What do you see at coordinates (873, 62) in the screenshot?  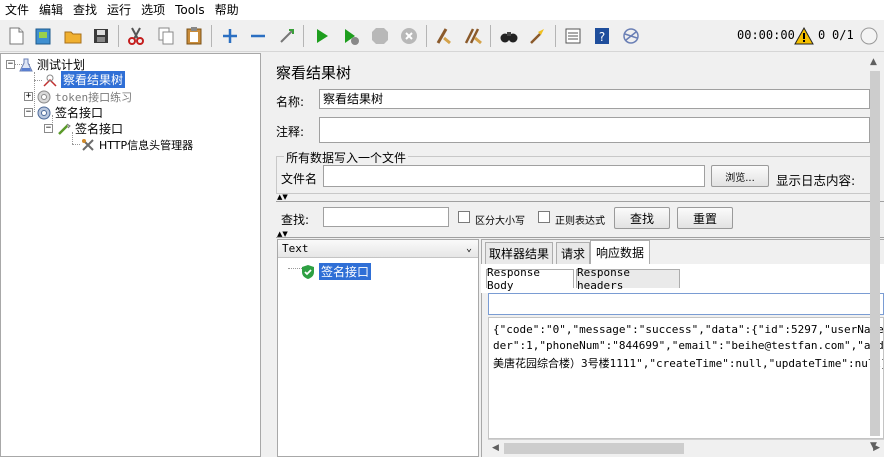 I see `scroll-up-icon: ▲` at bounding box center [873, 62].